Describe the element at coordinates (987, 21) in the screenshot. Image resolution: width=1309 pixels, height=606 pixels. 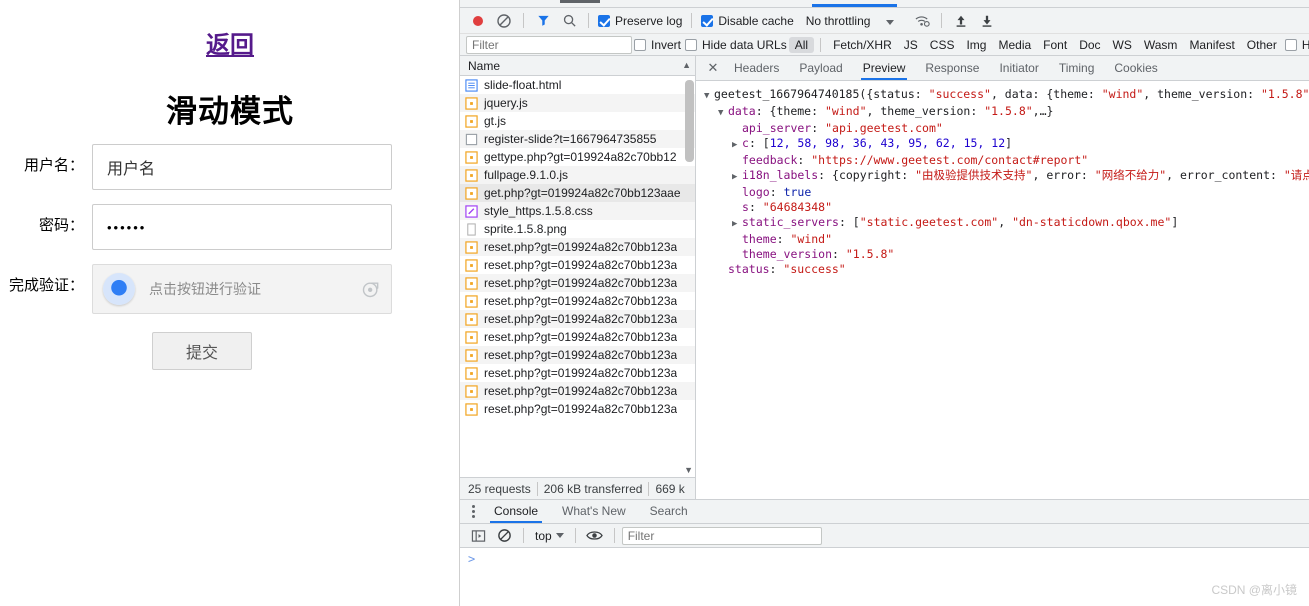
I see `export-har-icon` at that location.